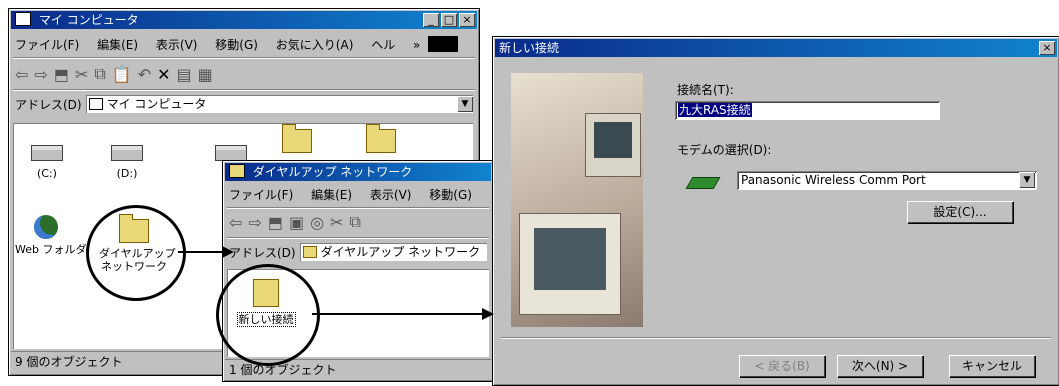 The height and width of the screenshot is (386, 1059). I want to click on computer-icon, so click(23, 19).